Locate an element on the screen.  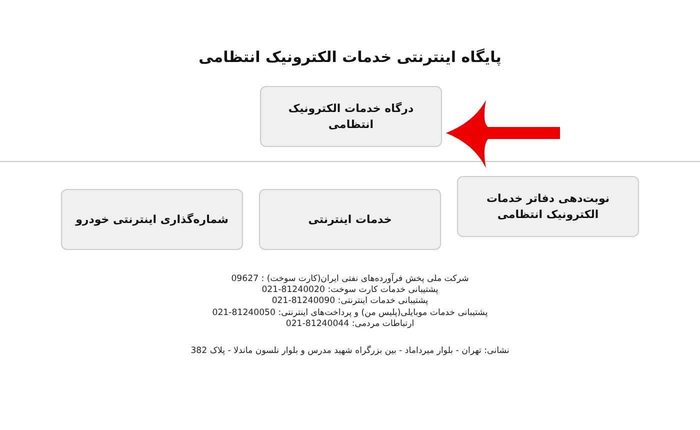
service-button: نوبت‌دهی دفاتر خدمات الکترونیک انتظامی is located at coordinates (548, 206).